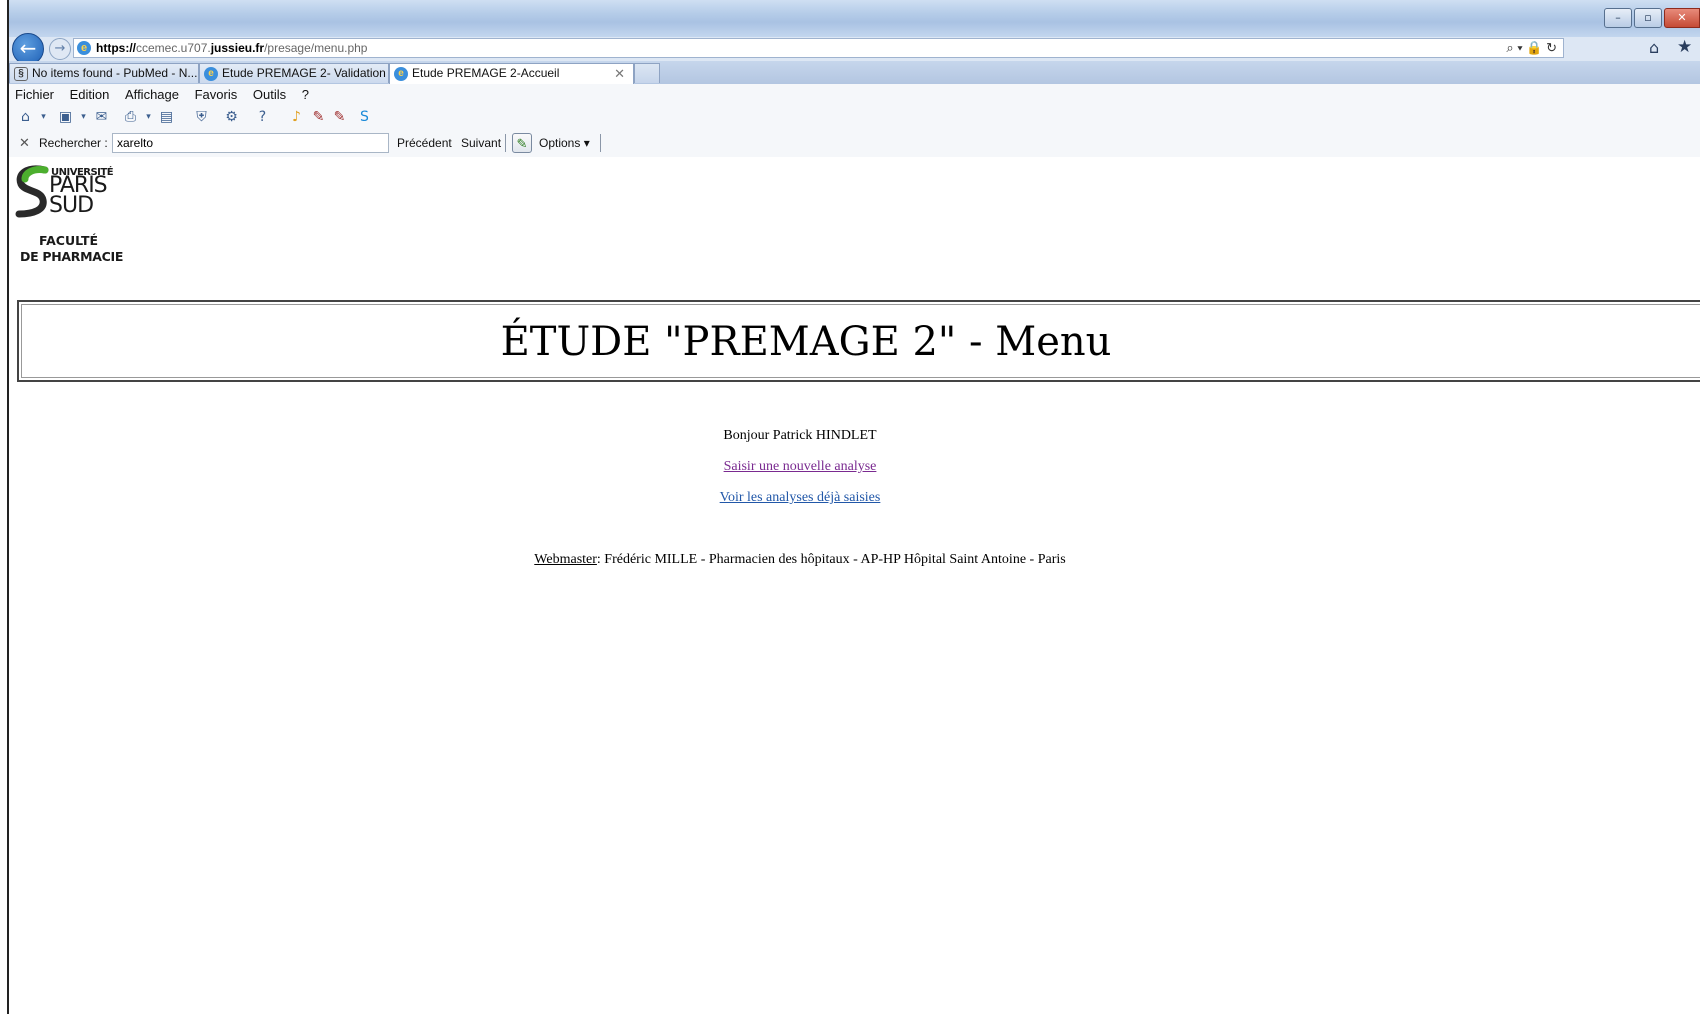 The height and width of the screenshot is (1014, 1700). I want to click on command-bar: ⌂ ▾ ▣ ▾ ✉ ⎙ ▾ ▤ ⛨ ⚙ ? ♪ ✎ ✎ S, so click(854, 118).